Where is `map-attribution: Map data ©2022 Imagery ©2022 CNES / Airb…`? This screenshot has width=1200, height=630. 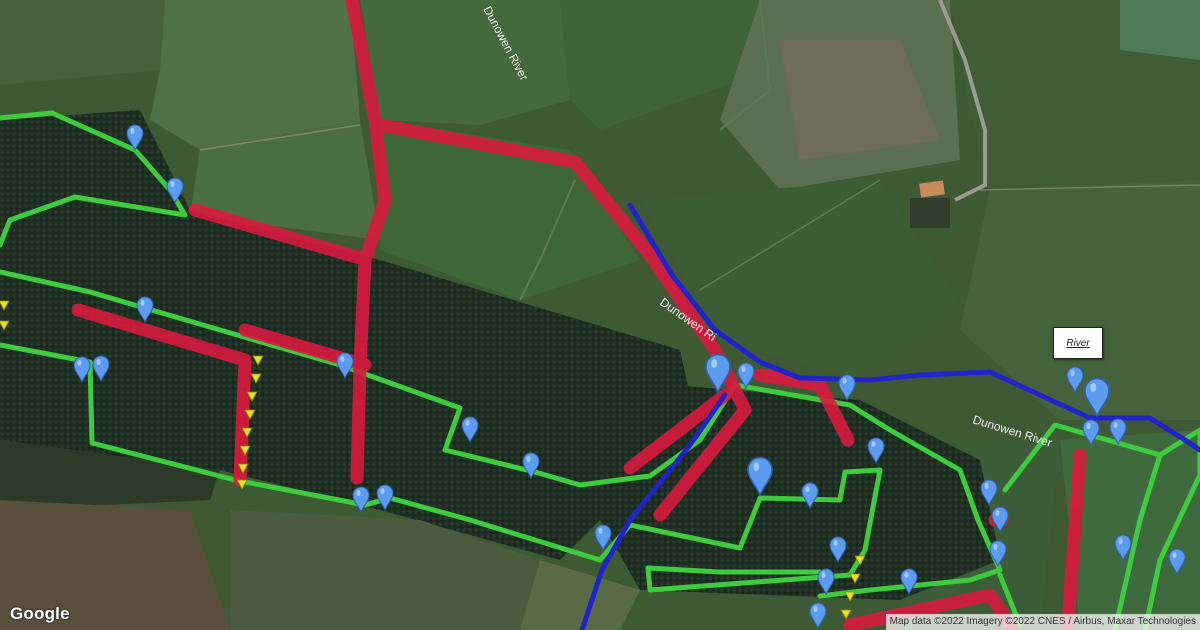 map-attribution: Map data ©2022 Imagery ©2022 CNES / Airb… is located at coordinates (1042, 622).